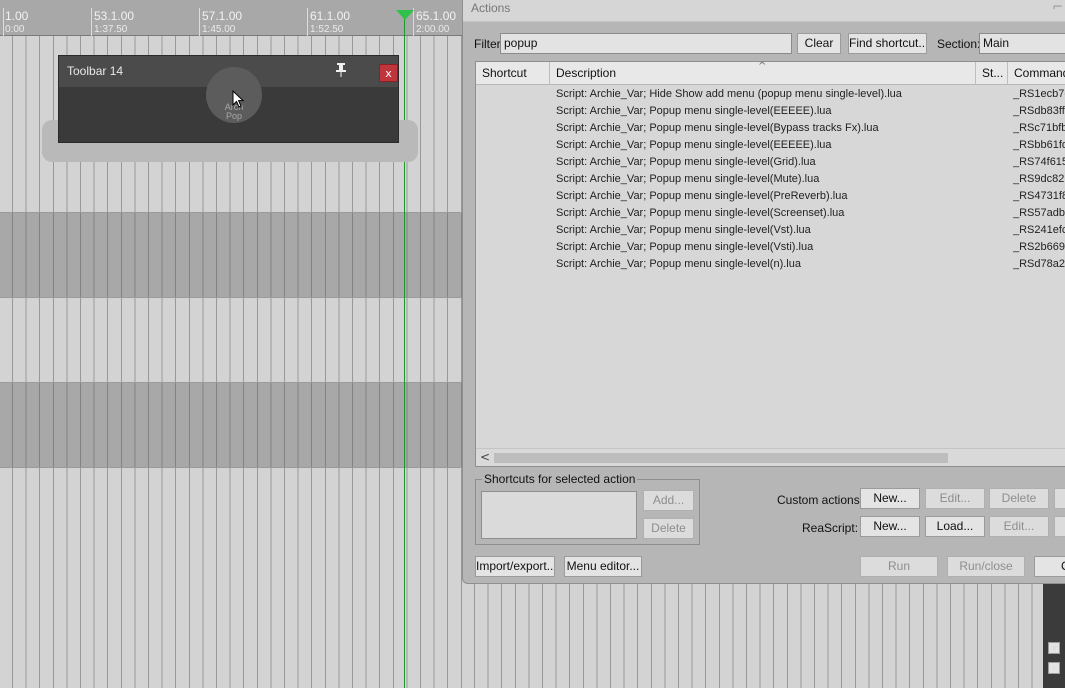 This screenshot has height=688, width=1065. Describe the element at coordinates (341, 70) in the screenshot. I see `pin-icon` at that location.